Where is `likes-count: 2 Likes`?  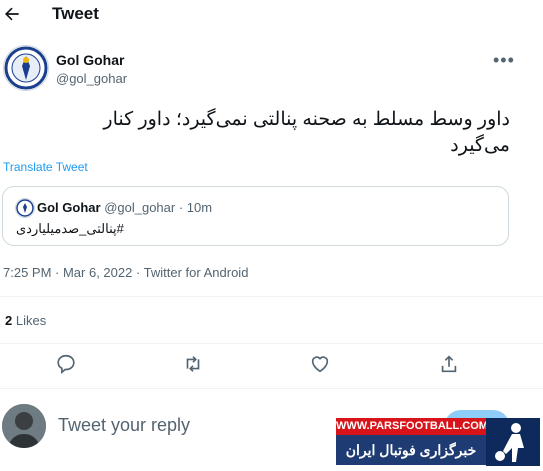 likes-count: 2 Likes is located at coordinates (25, 320).